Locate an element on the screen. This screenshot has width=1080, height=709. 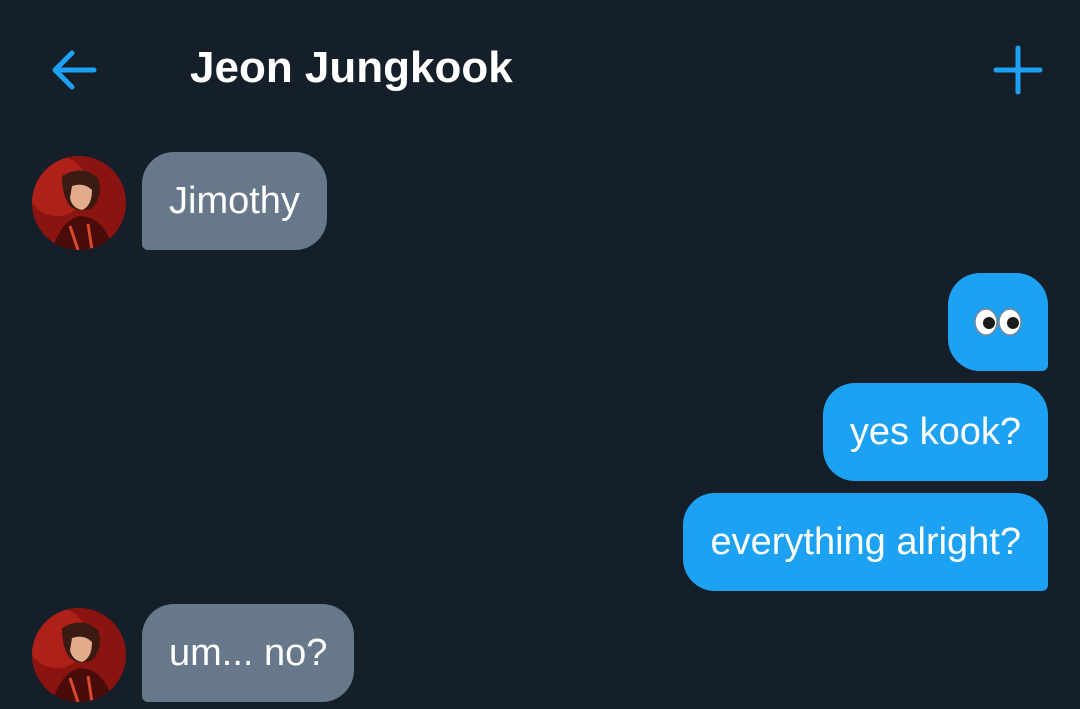
message-bubble-sent: yes kook? is located at coordinates (935, 432).